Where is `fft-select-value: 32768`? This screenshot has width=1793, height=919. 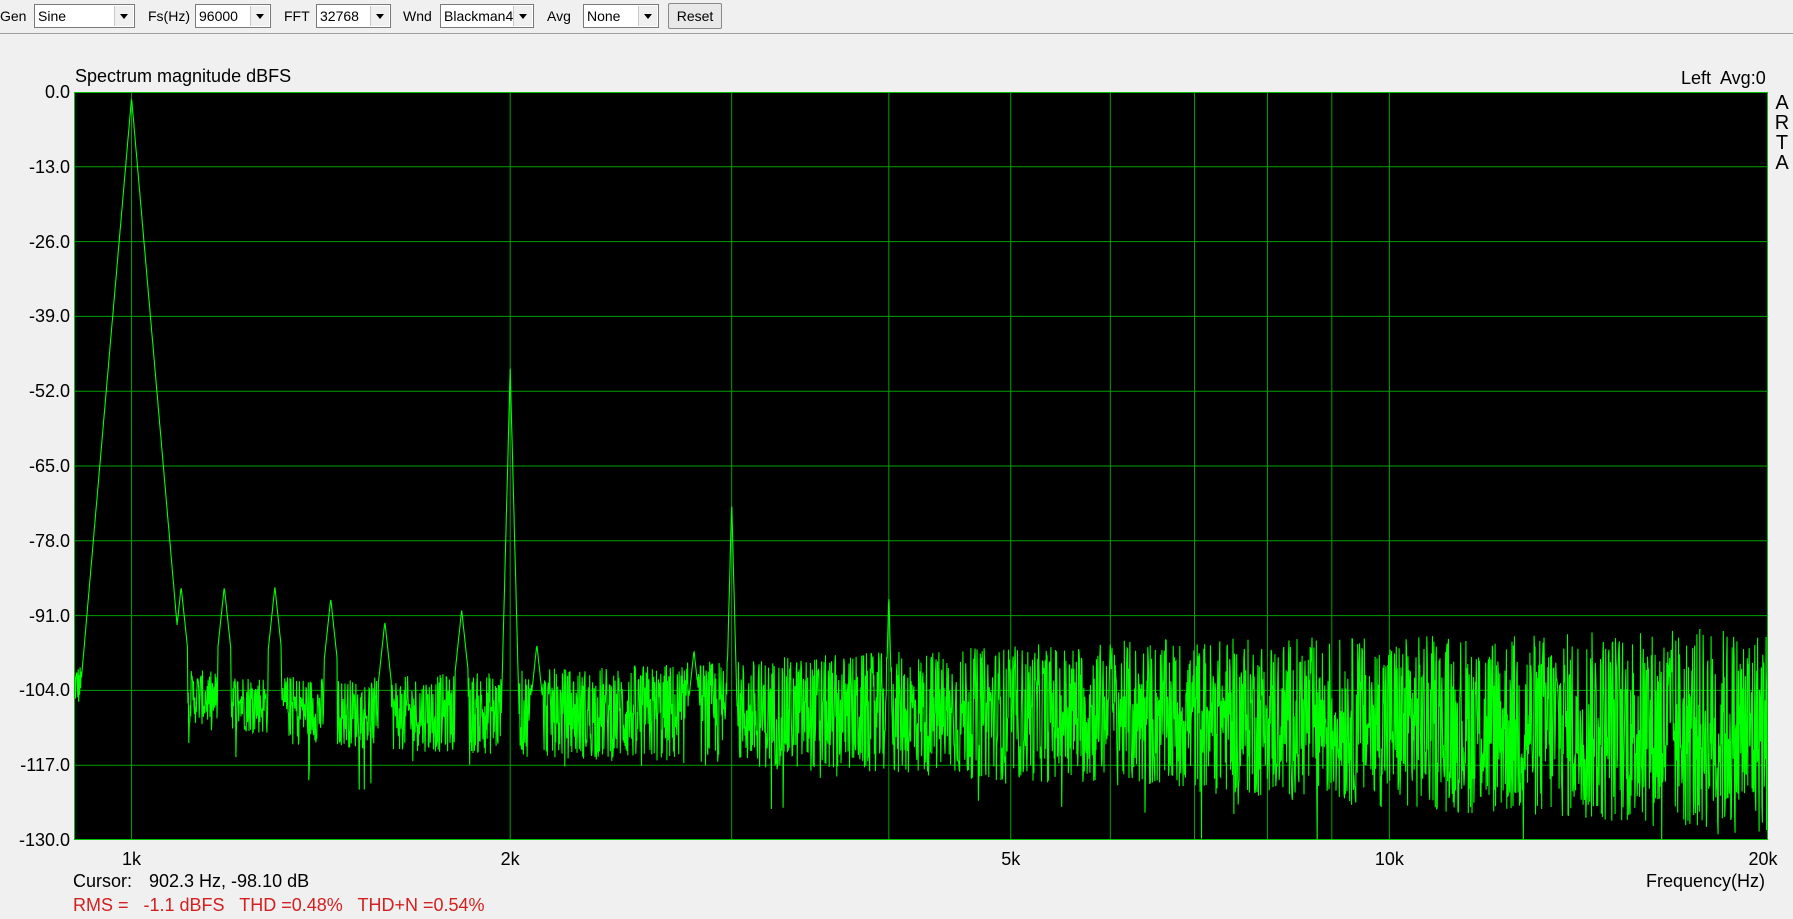 fft-select-value: 32768 is located at coordinates (339, 16).